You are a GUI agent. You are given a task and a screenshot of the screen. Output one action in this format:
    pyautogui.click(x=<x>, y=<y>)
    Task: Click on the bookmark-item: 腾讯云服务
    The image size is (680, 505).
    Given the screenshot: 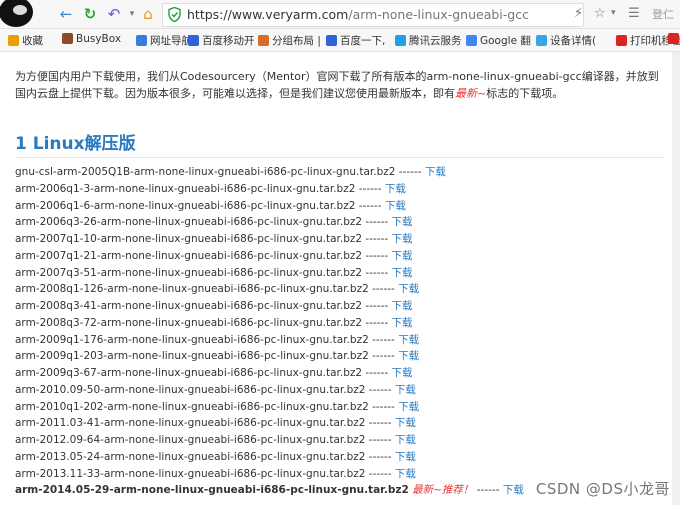 What is the action you would take?
    pyautogui.click(x=428, y=40)
    